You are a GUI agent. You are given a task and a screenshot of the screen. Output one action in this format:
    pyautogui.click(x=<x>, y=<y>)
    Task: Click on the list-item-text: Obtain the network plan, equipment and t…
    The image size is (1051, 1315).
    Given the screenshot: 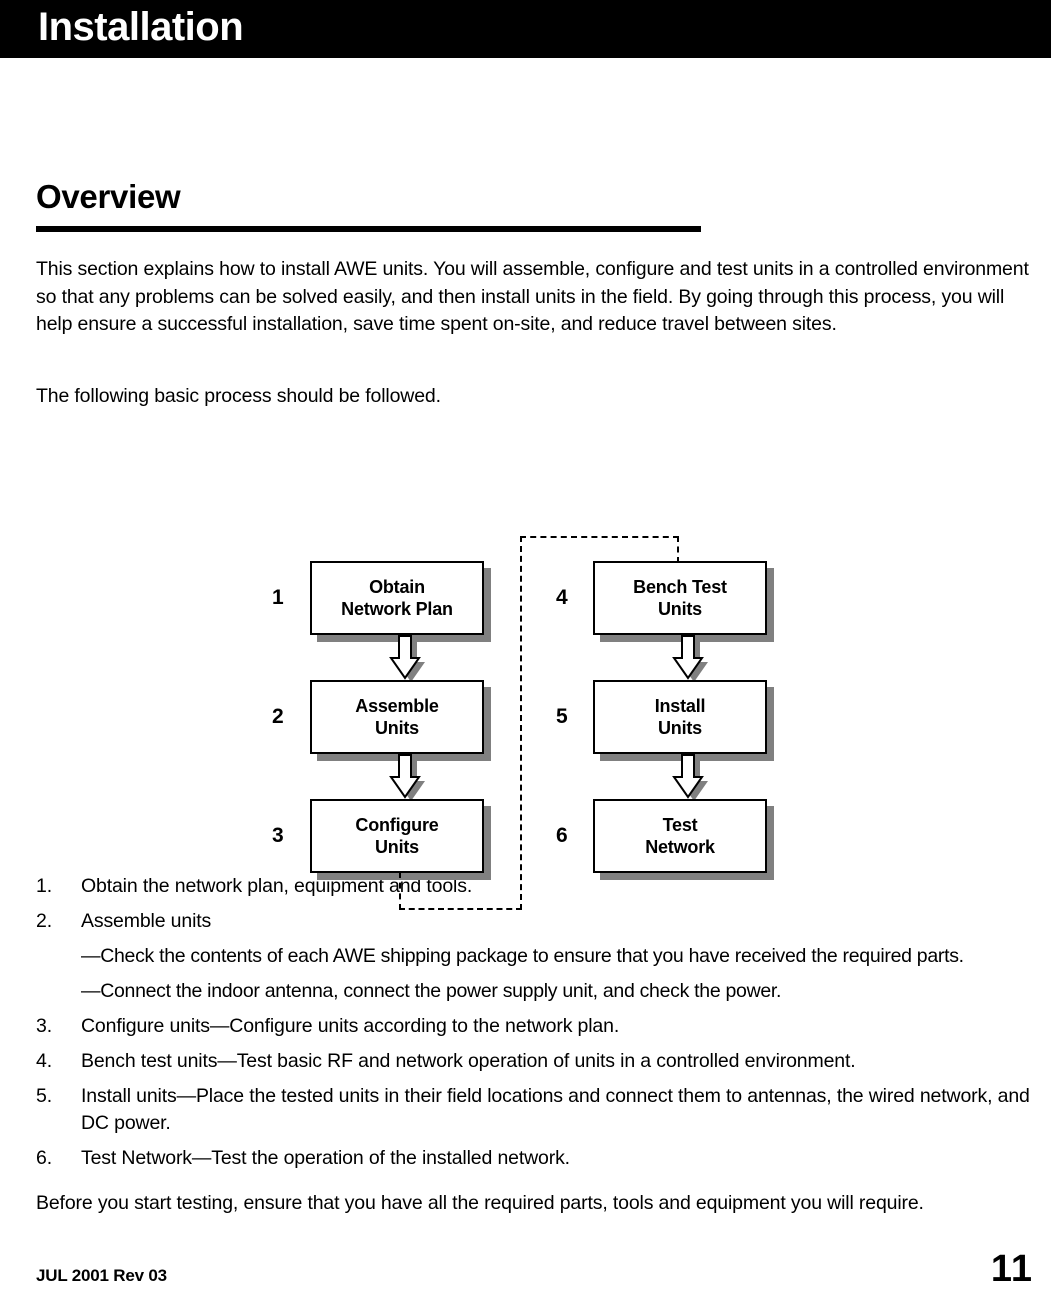 What is the action you would take?
    pyautogui.click(x=277, y=886)
    